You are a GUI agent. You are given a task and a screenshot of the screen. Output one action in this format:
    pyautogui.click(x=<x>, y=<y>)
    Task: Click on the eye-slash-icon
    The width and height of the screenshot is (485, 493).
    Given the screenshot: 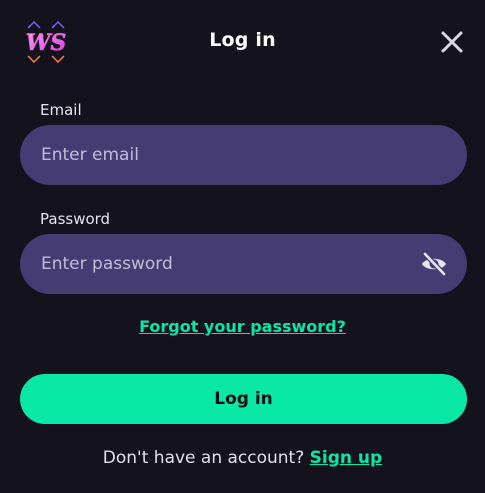 What is the action you would take?
    pyautogui.click(x=434, y=264)
    